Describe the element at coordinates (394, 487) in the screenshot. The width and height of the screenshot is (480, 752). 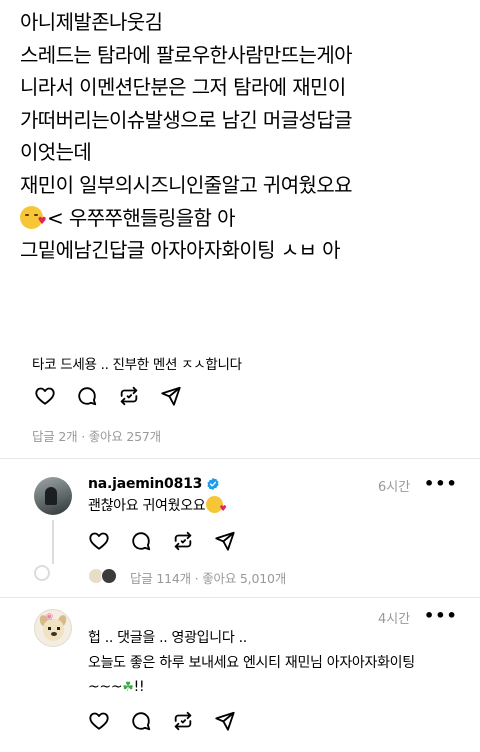
I see `timestamp: 6시간` at that location.